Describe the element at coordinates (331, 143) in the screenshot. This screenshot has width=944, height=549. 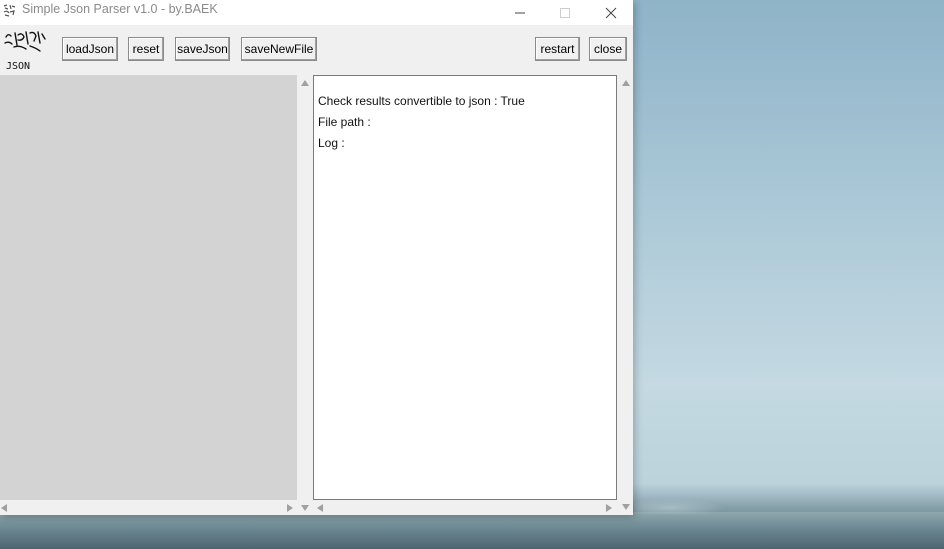
I see `output-line-log: Log :` at that location.